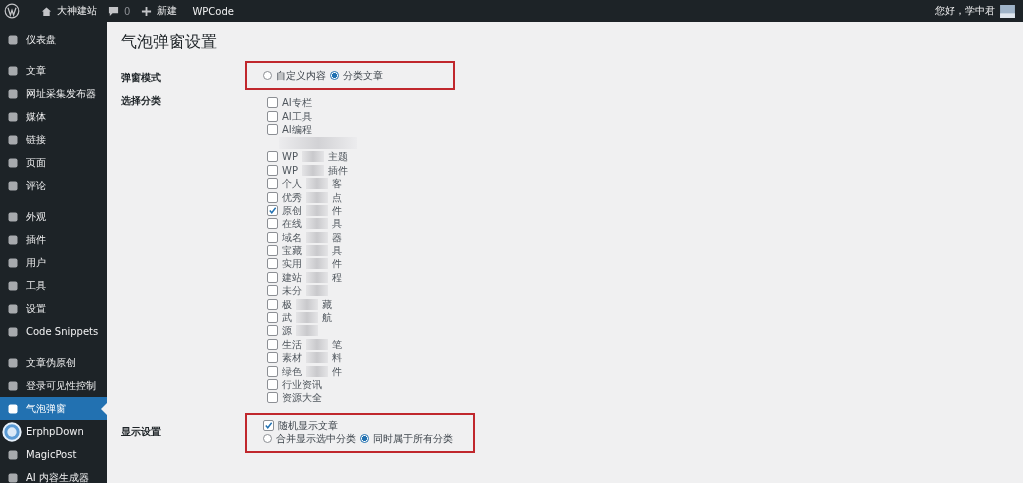 The width and height of the screenshot is (1023, 483). Describe the element at coordinates (312, 398) in the screenshot. I see `category-checkbox: 资源大全` at that location.